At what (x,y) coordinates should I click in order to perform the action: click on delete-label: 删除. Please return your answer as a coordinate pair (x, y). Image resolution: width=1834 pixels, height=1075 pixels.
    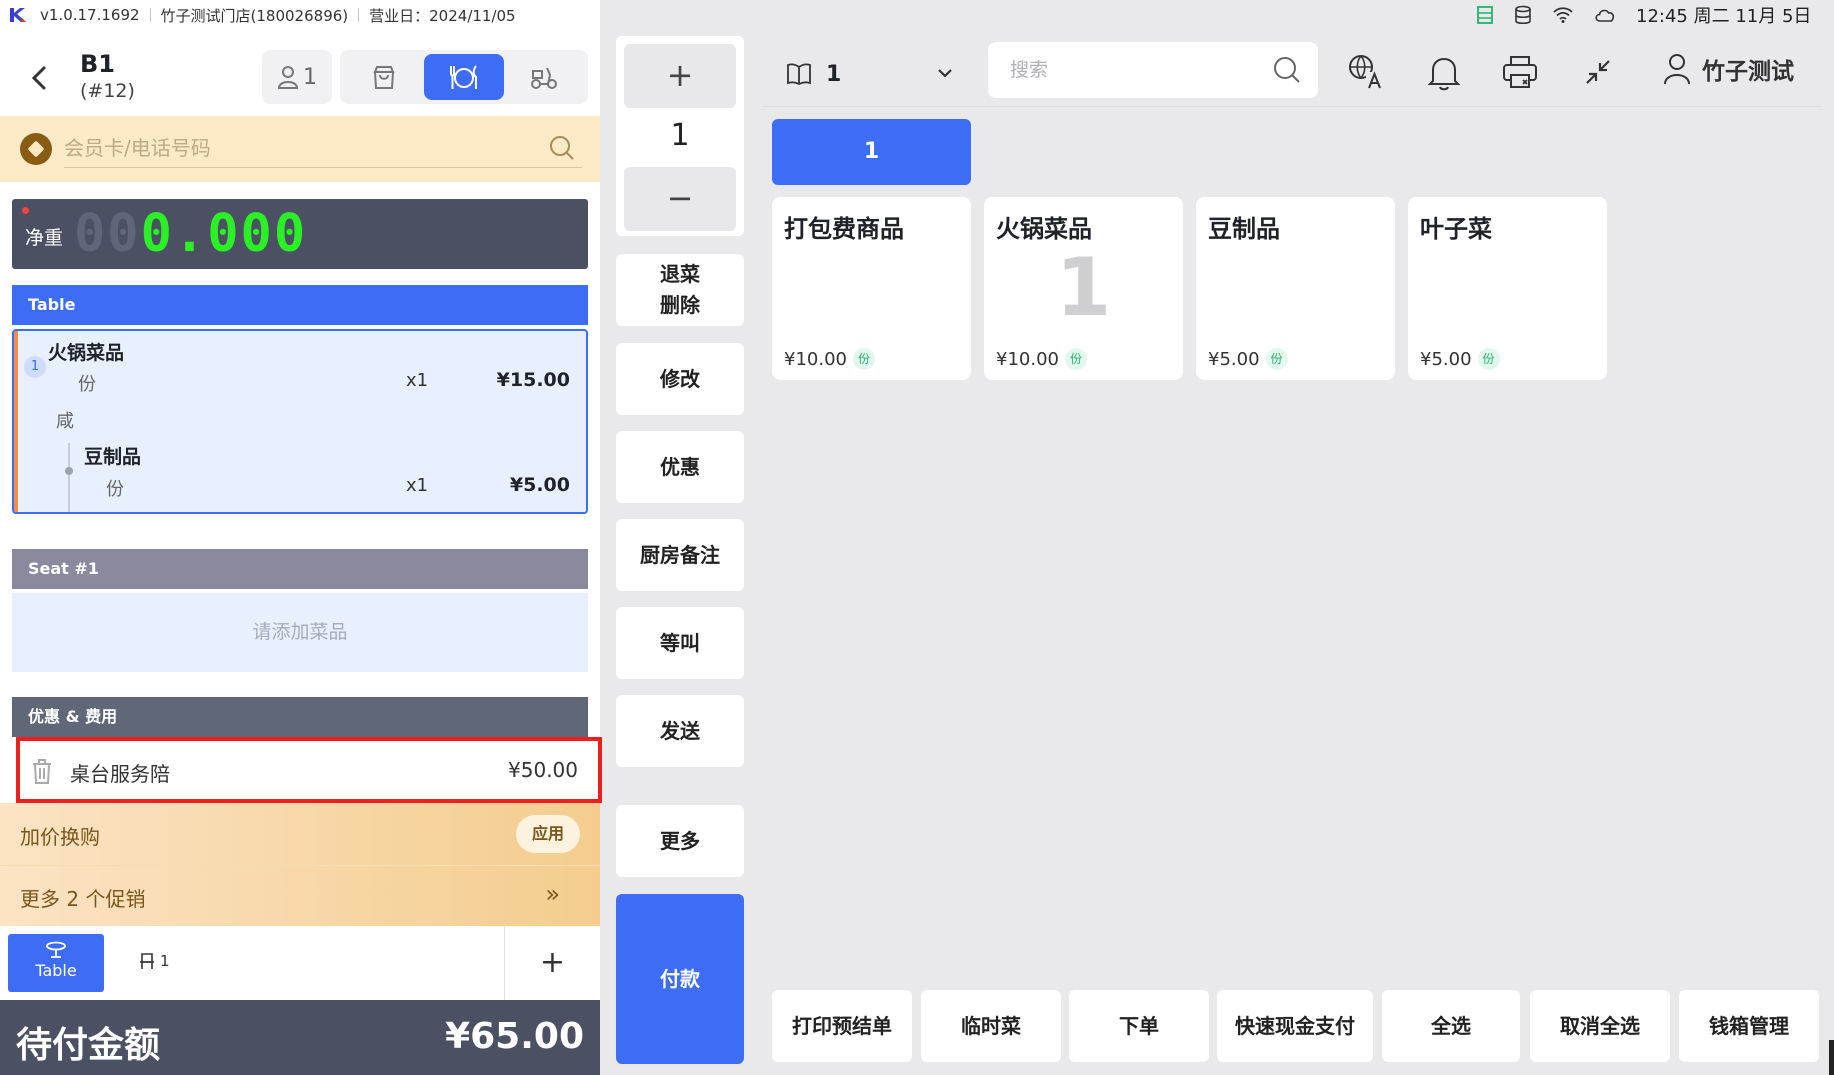
    Looking at the image, I should click on (680, 305).